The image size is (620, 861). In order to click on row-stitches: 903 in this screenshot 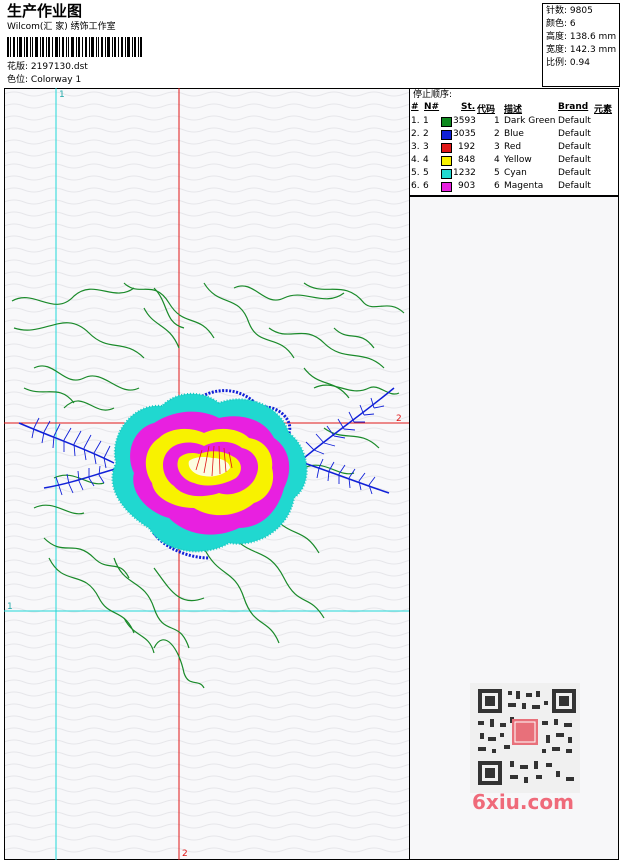, I will do `click(467, 186)`.